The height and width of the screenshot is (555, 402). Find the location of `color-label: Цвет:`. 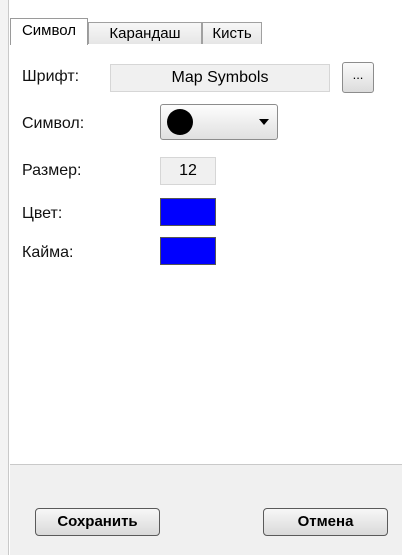

color-label: Цвет: is located at coordinates (42, 213).